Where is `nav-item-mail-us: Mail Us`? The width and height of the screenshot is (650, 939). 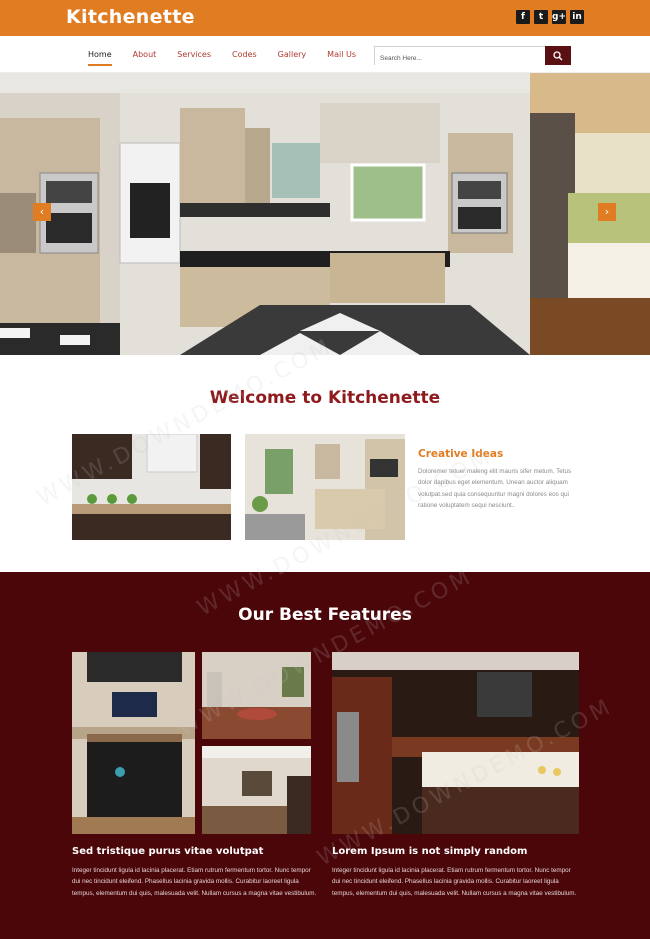 nav-item-mail-us: Mail Us is located at coordinates (341, 58).